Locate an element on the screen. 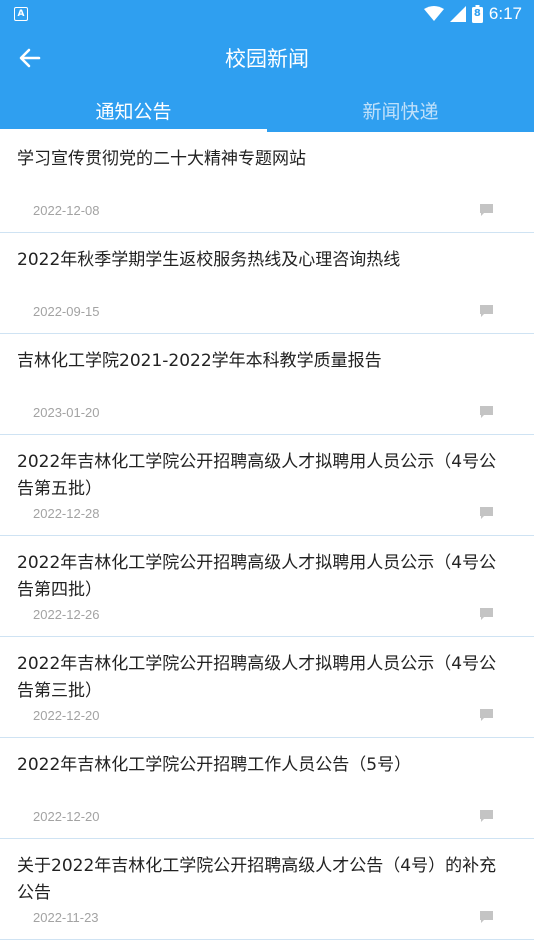  item-date: 2022-12-08 is located at coordinates (66, 210).